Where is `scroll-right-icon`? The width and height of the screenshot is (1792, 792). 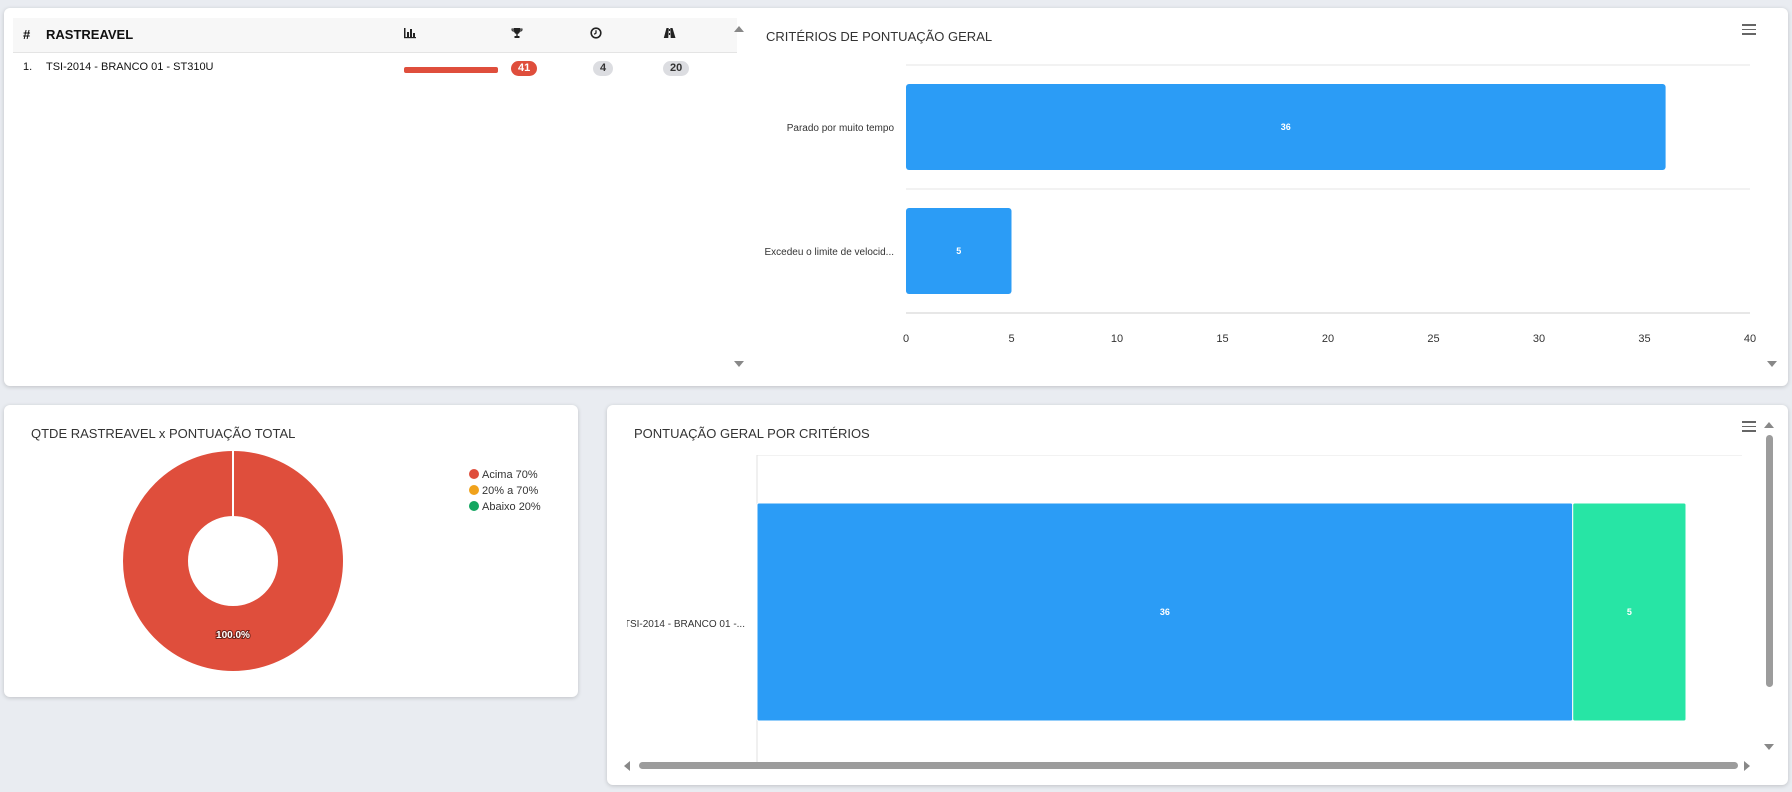
scroll-right-icon is located at coordinates (1747, 766).